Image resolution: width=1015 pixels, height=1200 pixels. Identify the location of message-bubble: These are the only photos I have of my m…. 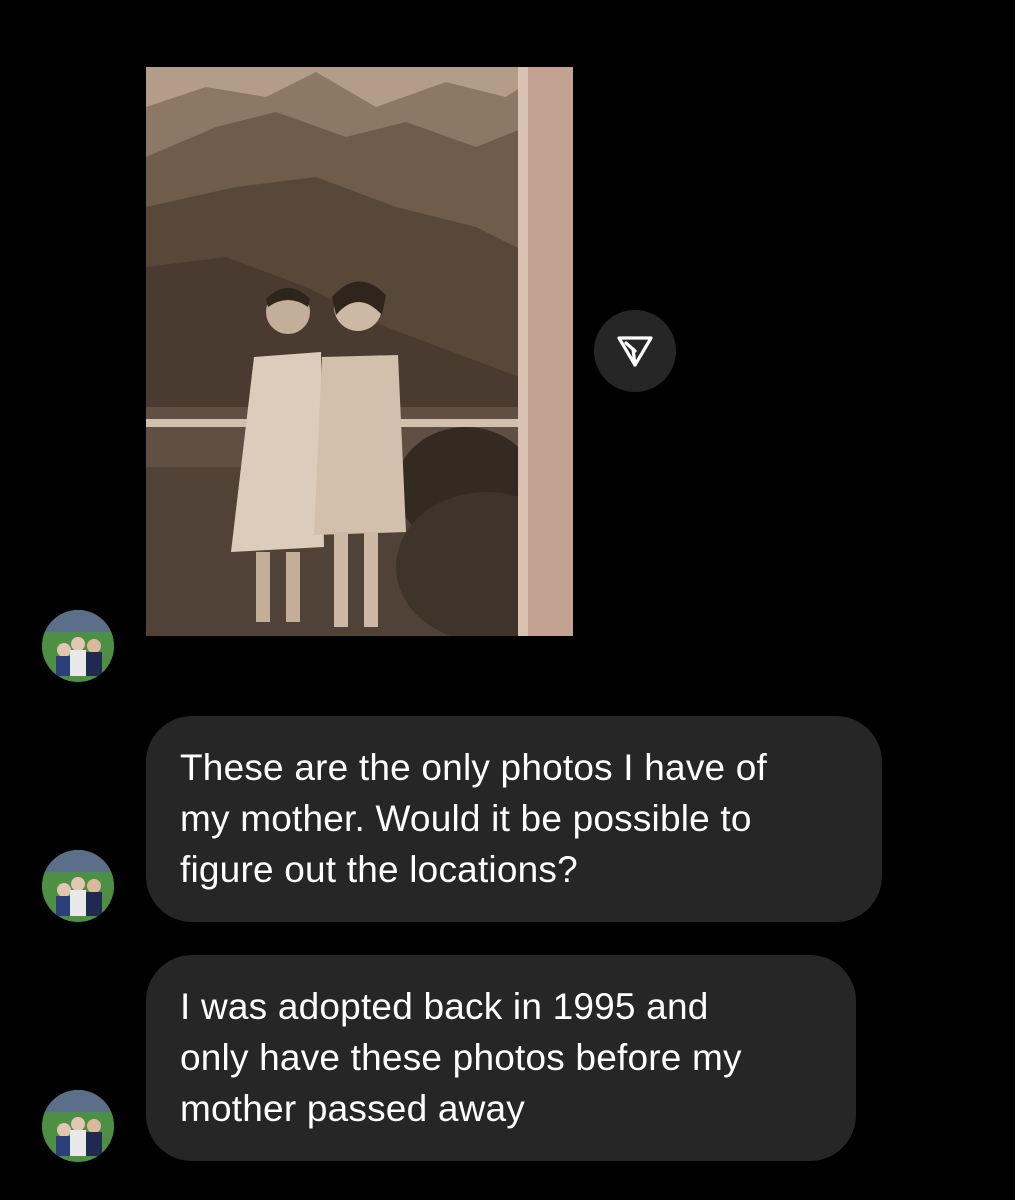
(514, 819).